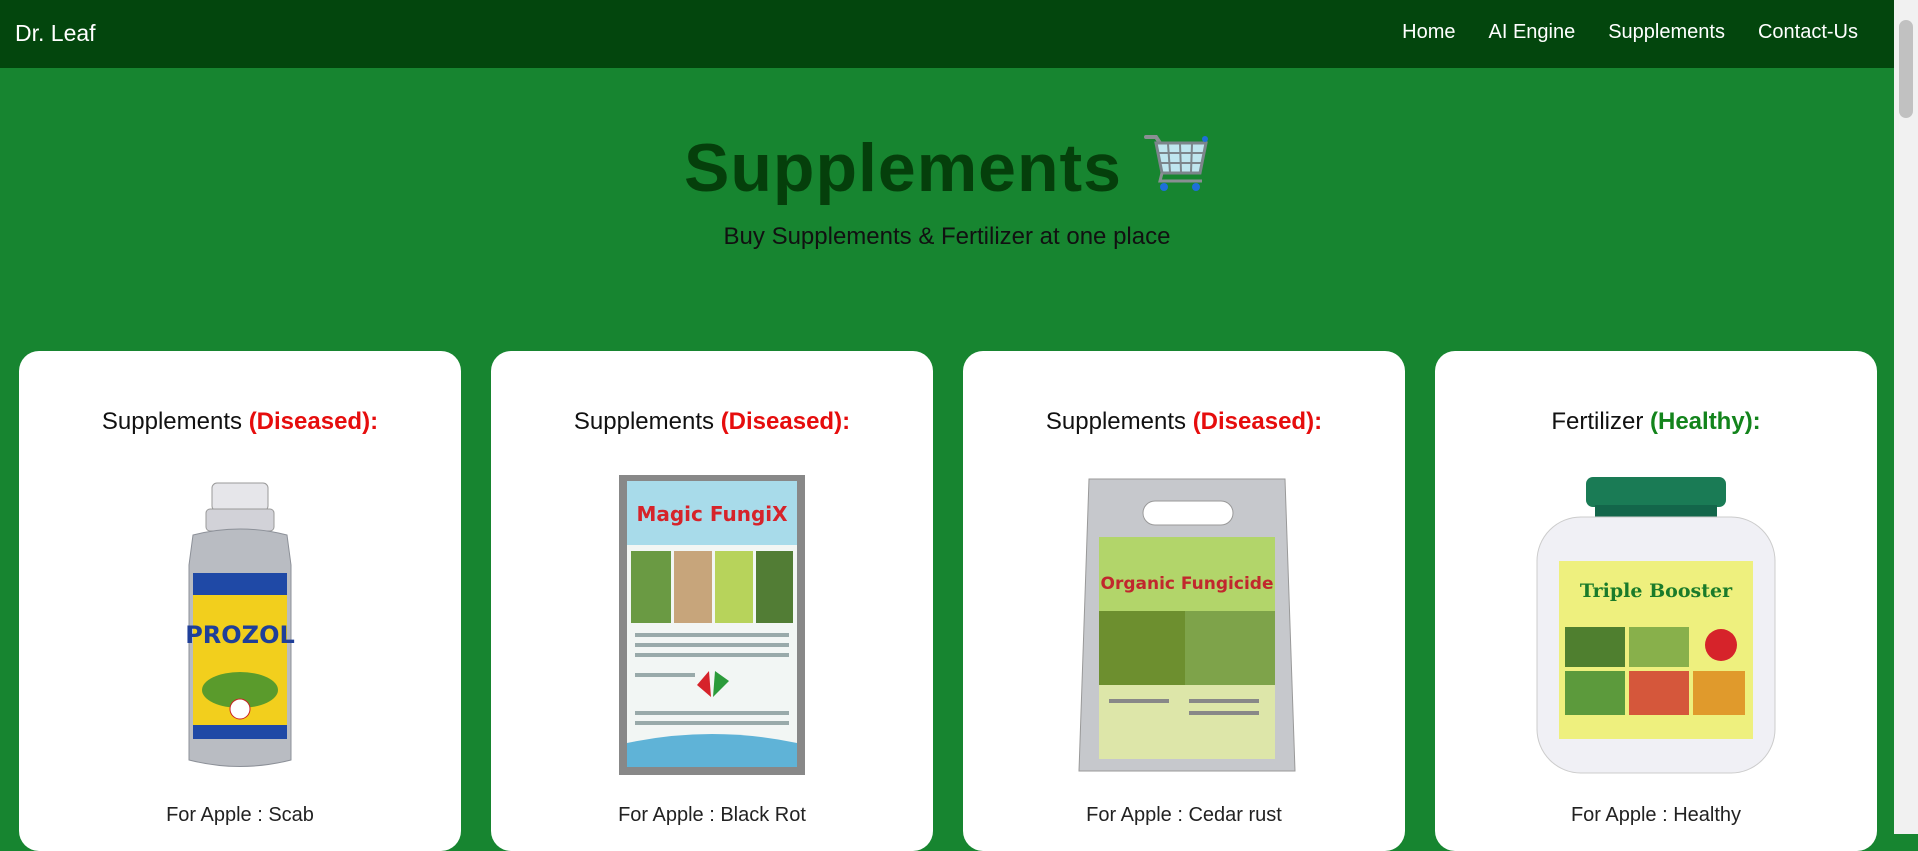  Describe the element at coordinates (1597, 421) in the screenshot. I see `card-type: Fertilizer` at that location.